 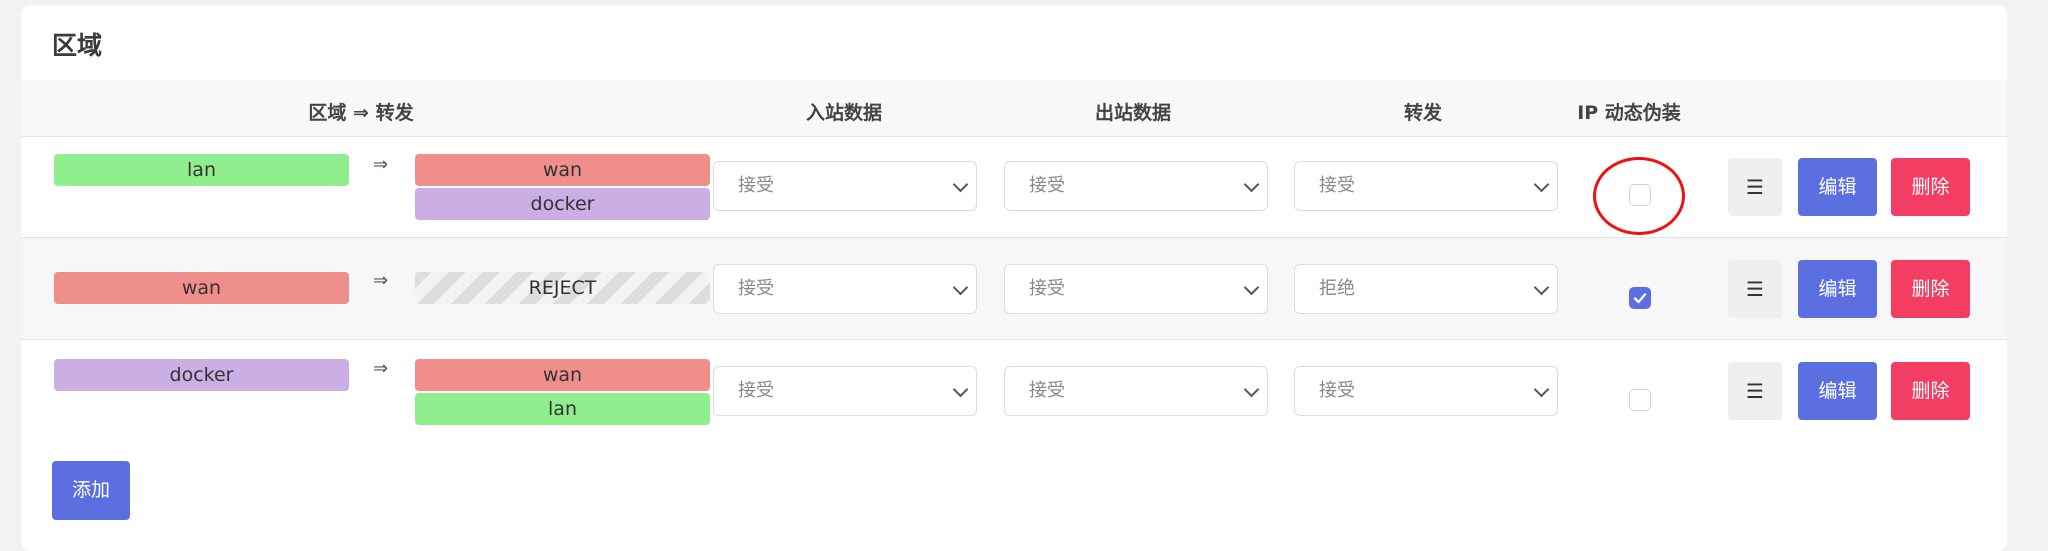 What do you see at coordinates (562, 288) in the screenshot?
I see `forward-badge-reject: REJECT` at bounding box center [562, 288].